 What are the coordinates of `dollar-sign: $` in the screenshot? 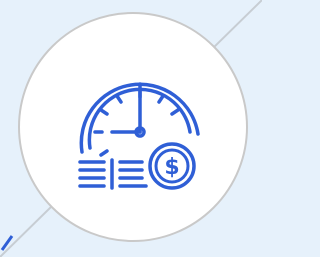 It's located at (171, 167).